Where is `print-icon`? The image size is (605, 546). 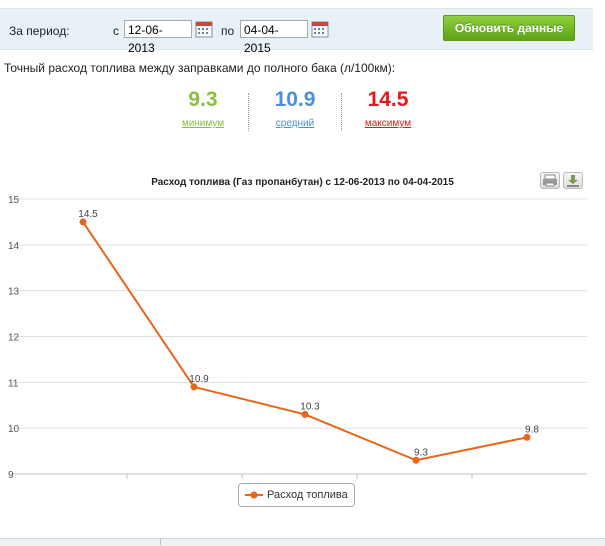
print-icon is located at coordinates (550, 180).